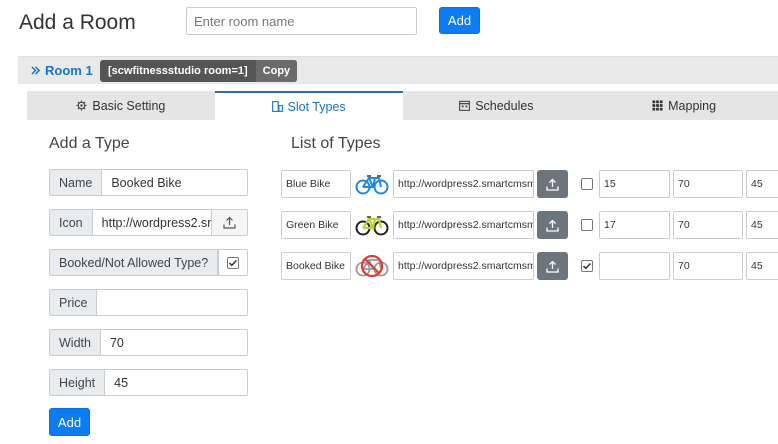 Image resolution: width=778 pixels, height=444 pixels. What do you see at coordinates (36, 70) in the screenshot?
I see `double-chevron-right-icon` at bounding box center [36, 70].